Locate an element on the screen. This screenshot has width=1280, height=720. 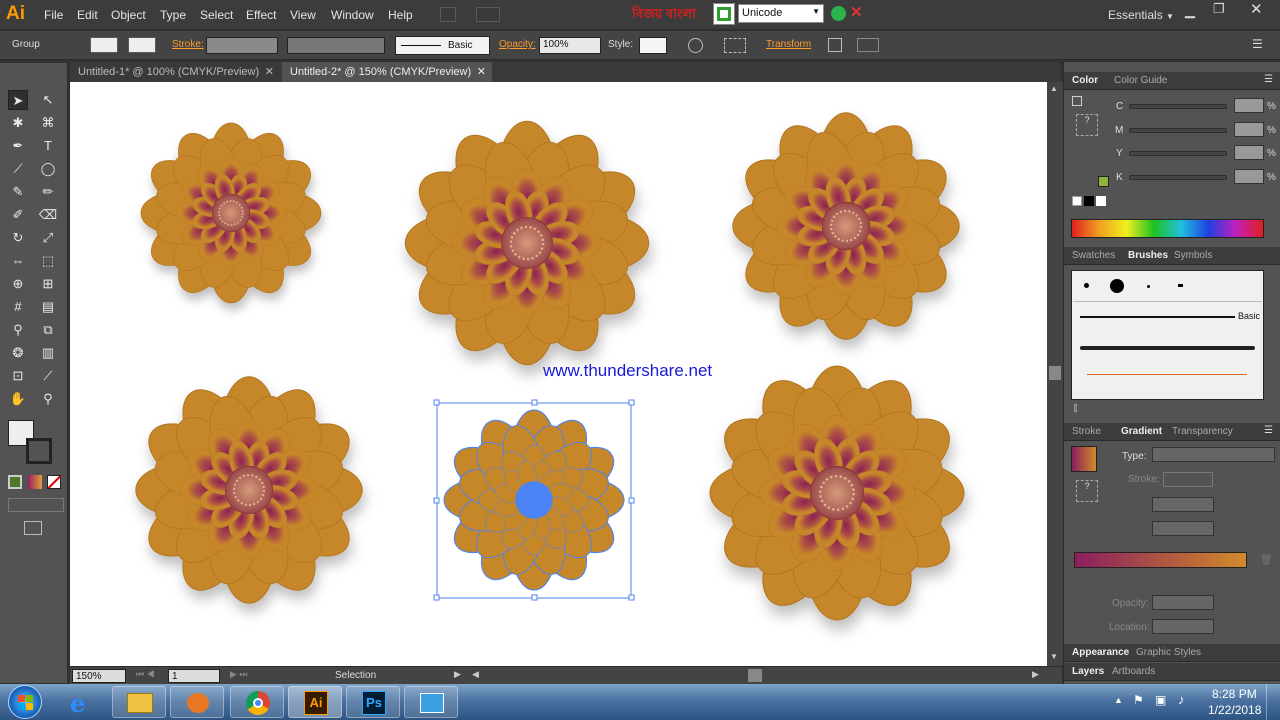
tab-layers: Layers is located at coordinates (1088, 671).